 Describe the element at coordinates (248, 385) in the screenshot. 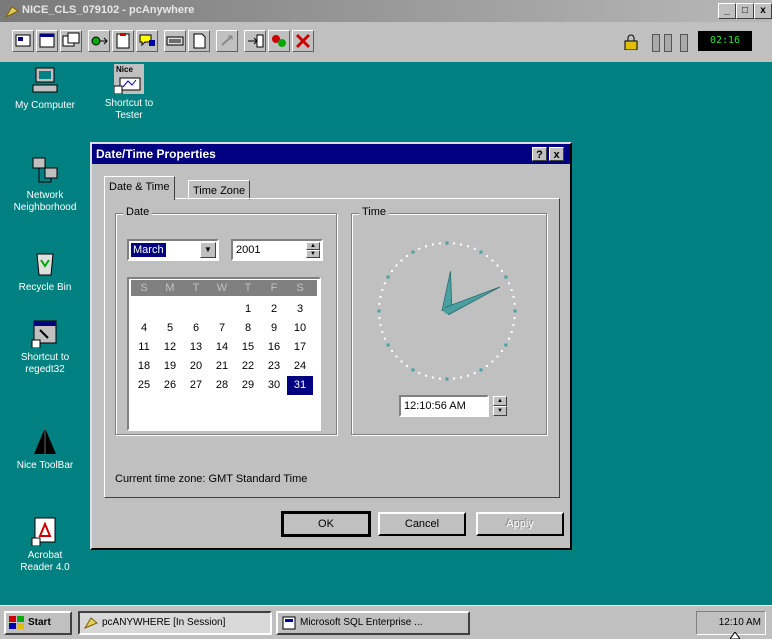

I see `calendar-day: 29` at that location.